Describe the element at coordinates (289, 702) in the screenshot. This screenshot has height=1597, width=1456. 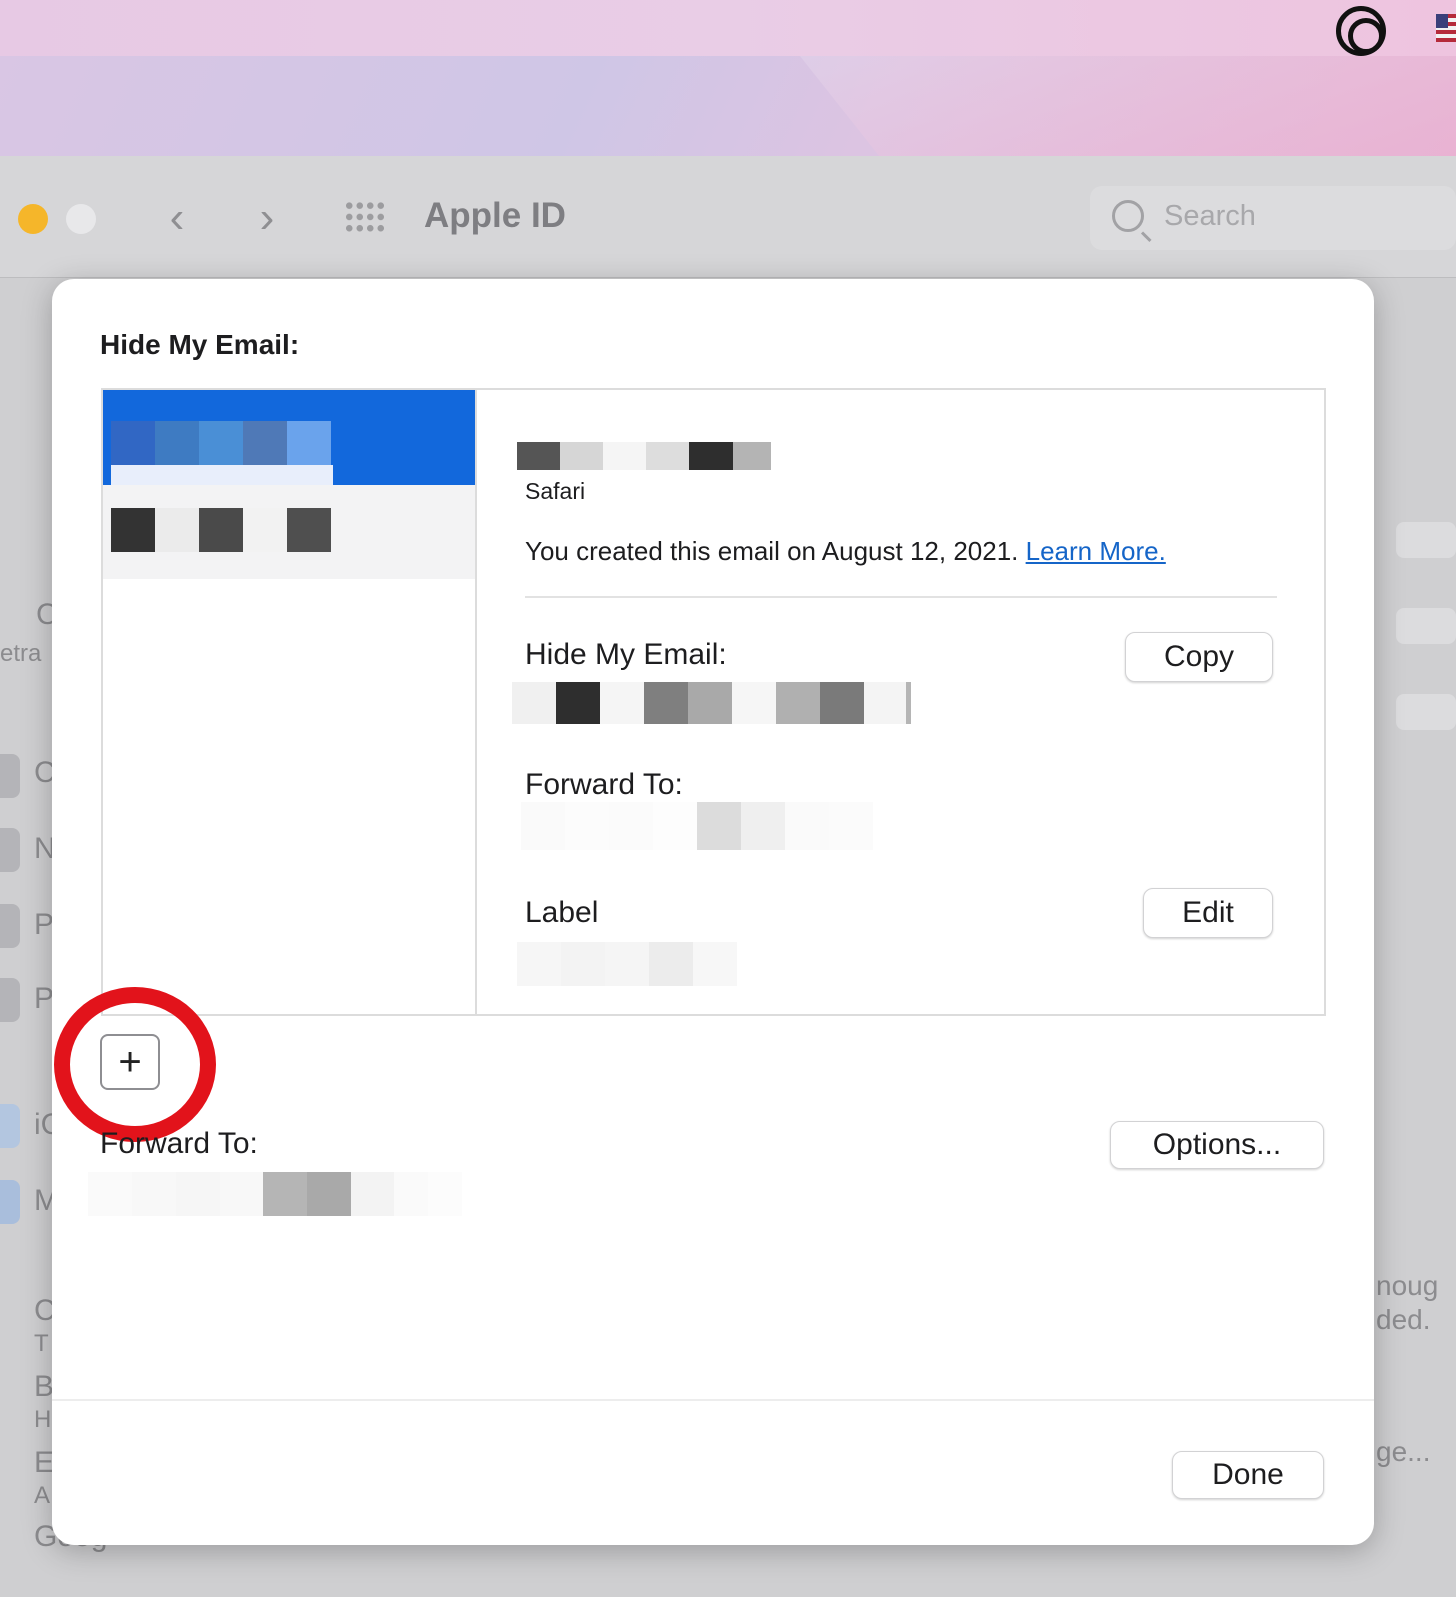
I see `address-list` at that location.